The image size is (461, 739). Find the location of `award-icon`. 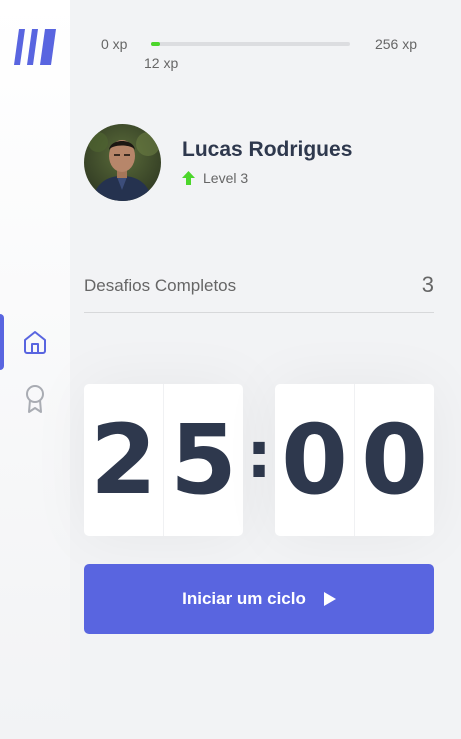

award-icon is located at coordinates (35, 399).